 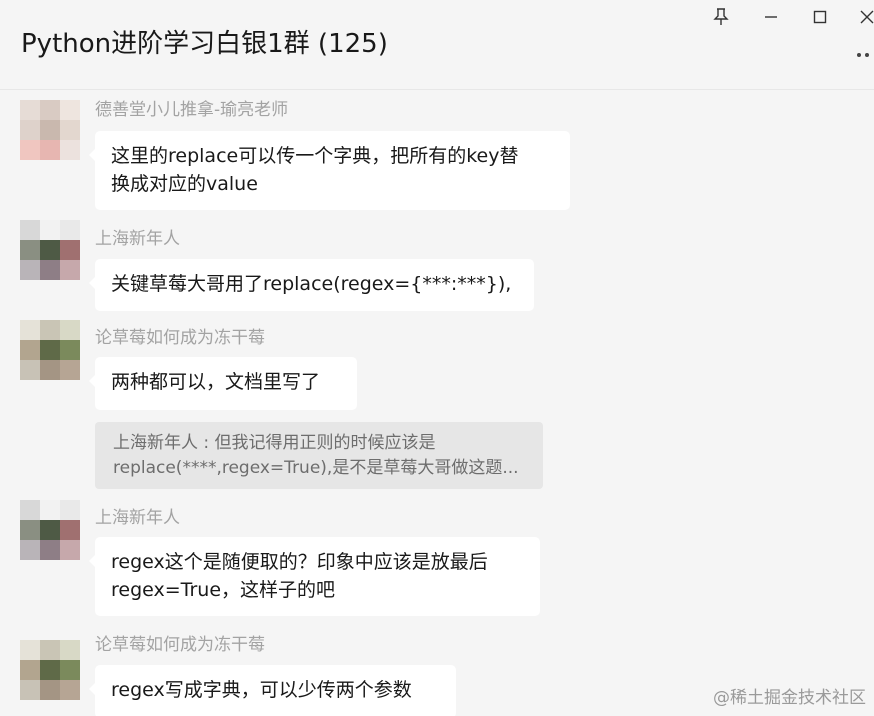 I want to click on sender-name: 德善堂小儿推拿-瑜亮老师, so click(x=192, y=110).